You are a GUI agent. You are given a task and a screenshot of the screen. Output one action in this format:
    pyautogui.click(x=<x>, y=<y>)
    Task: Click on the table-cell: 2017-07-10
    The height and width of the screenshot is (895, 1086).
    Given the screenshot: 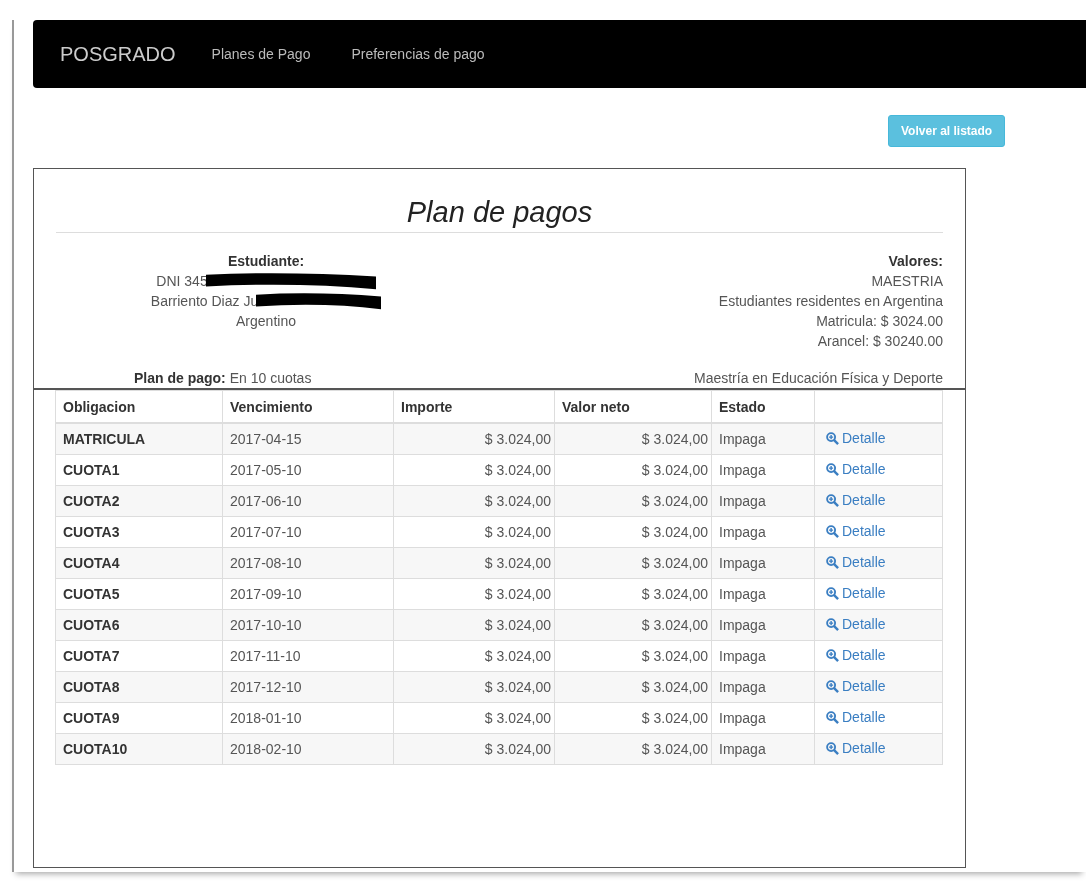 What is the action you would take?
    pyautogui.click(x=308, y=532)
    